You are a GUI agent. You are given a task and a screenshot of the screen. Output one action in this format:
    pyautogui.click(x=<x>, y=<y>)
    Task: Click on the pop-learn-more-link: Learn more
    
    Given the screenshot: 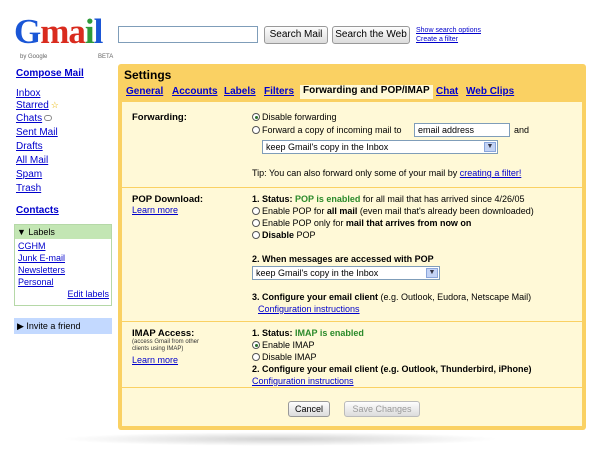 What is the action you would take?
    pyautogui.click(x=155, y=210)
    